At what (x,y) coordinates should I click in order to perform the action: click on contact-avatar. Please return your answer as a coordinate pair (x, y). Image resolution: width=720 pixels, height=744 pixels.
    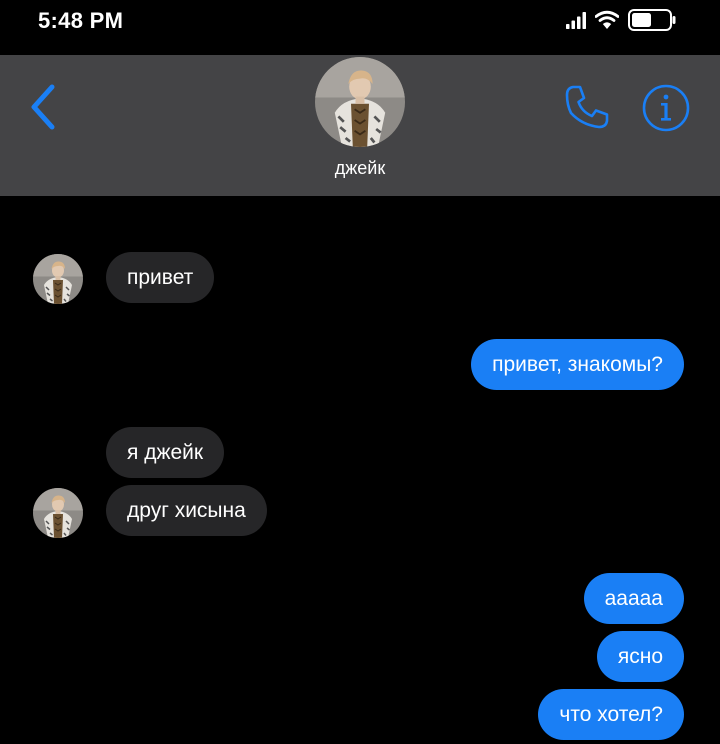
    Looking at the image, I should click on (360, 102).